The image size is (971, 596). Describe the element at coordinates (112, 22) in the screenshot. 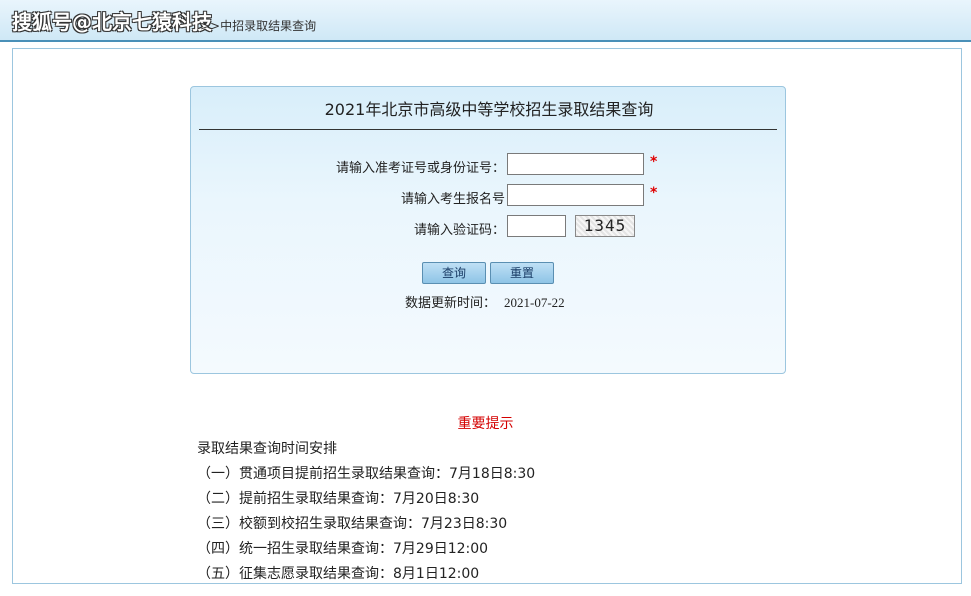

I see `watermark-text: 搜狐号@北京七猿科技` at that location.